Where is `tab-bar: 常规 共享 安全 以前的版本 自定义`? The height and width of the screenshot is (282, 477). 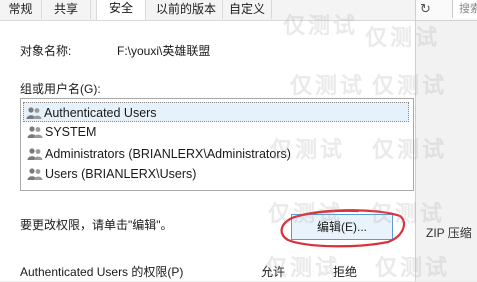 tab-bar: 常规 共享 安全 以前的版本 自定义 is located at coordinates (207, 10).